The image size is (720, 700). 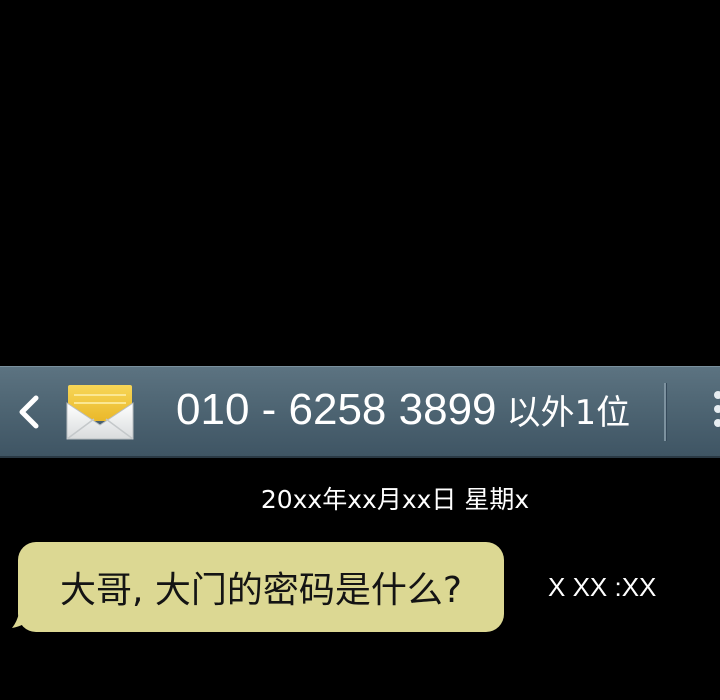 I want to click on more-options-button, so click(x=714, y=415).